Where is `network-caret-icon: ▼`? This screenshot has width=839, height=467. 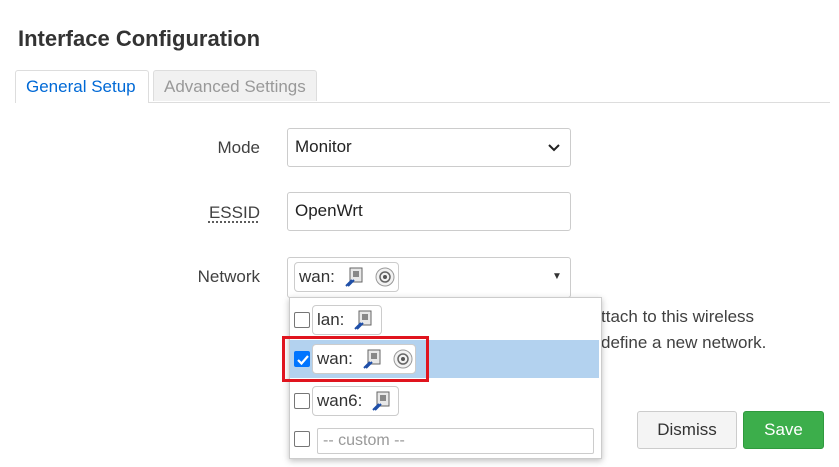
network-caret-icon: ▼ is located at coordinates (557, 276).